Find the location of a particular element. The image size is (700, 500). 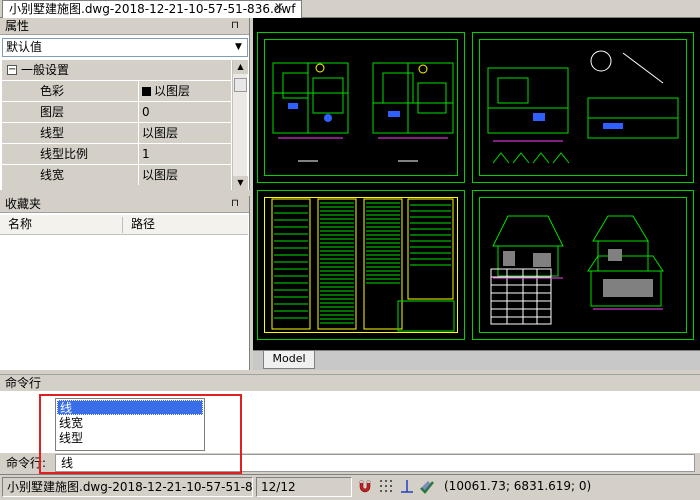

properties-dropdown: 默认值 ▼ is located at coordinates (125, 47).